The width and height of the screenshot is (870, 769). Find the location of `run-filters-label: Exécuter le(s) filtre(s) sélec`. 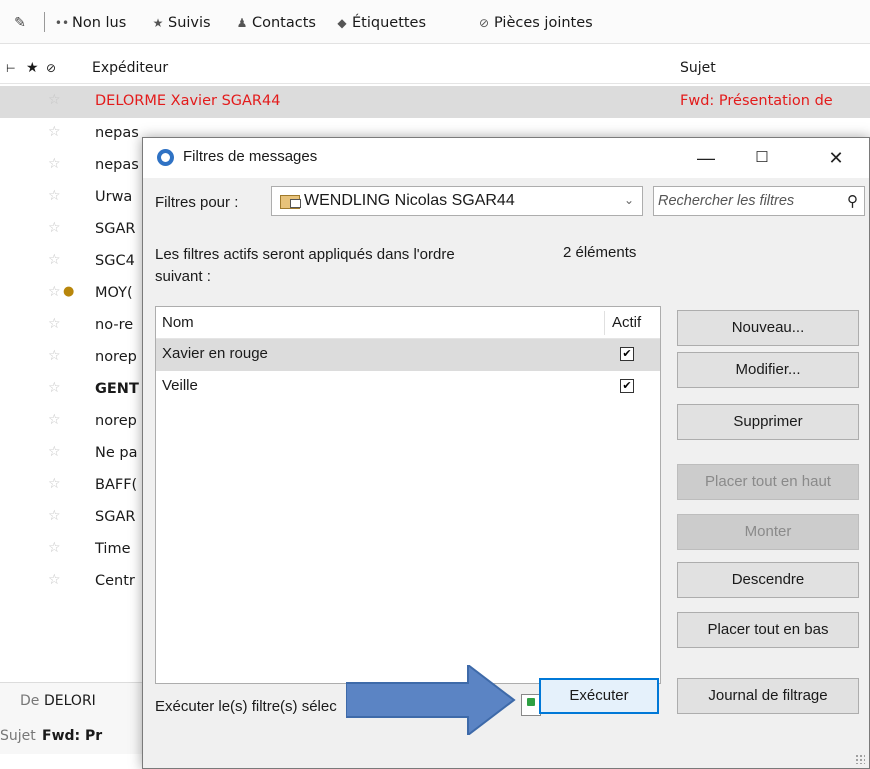

run-filters-label: Exécuter le(s) filtre(s) sélec is located at coordinates (246, 706).